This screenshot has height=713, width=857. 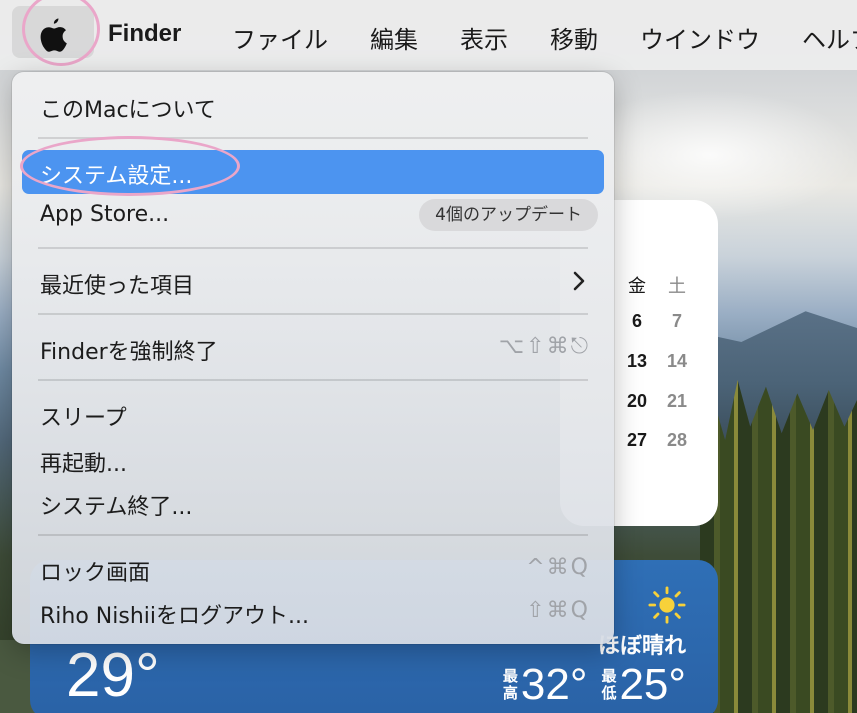 What do you see at coordinates (113, 675) in the screenshot?
I see `weather-current-temperature: 29°` at bounding box center [113, 675].